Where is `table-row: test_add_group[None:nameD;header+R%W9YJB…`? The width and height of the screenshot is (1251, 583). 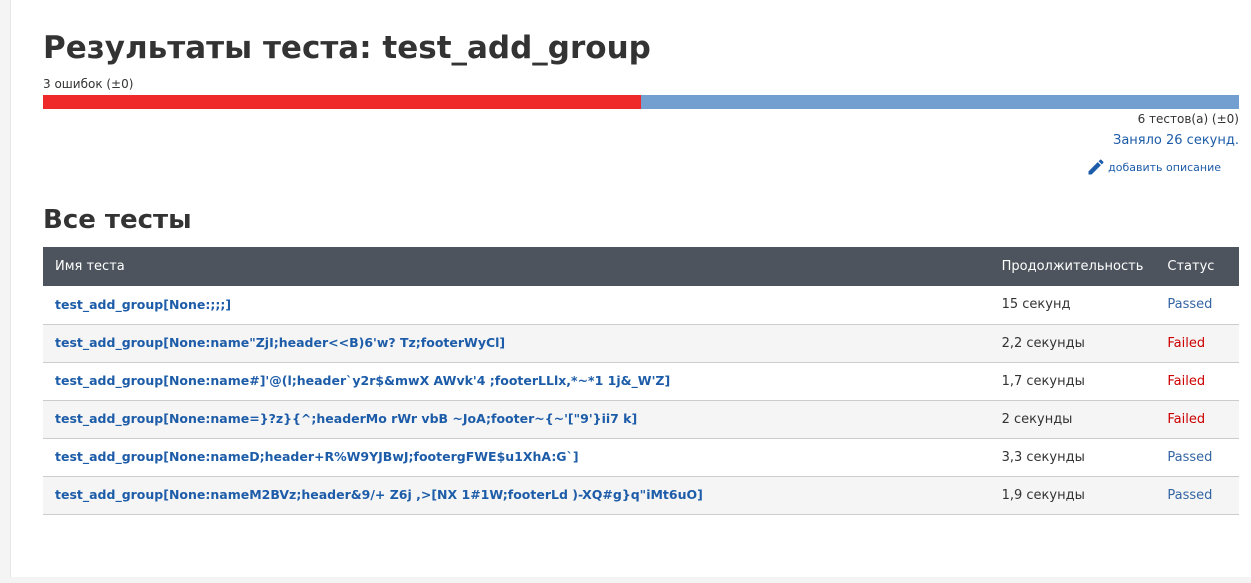
table-row: test_add_group[None:nameD;header+R%W9YJB… is located at coordinates (641, 457).